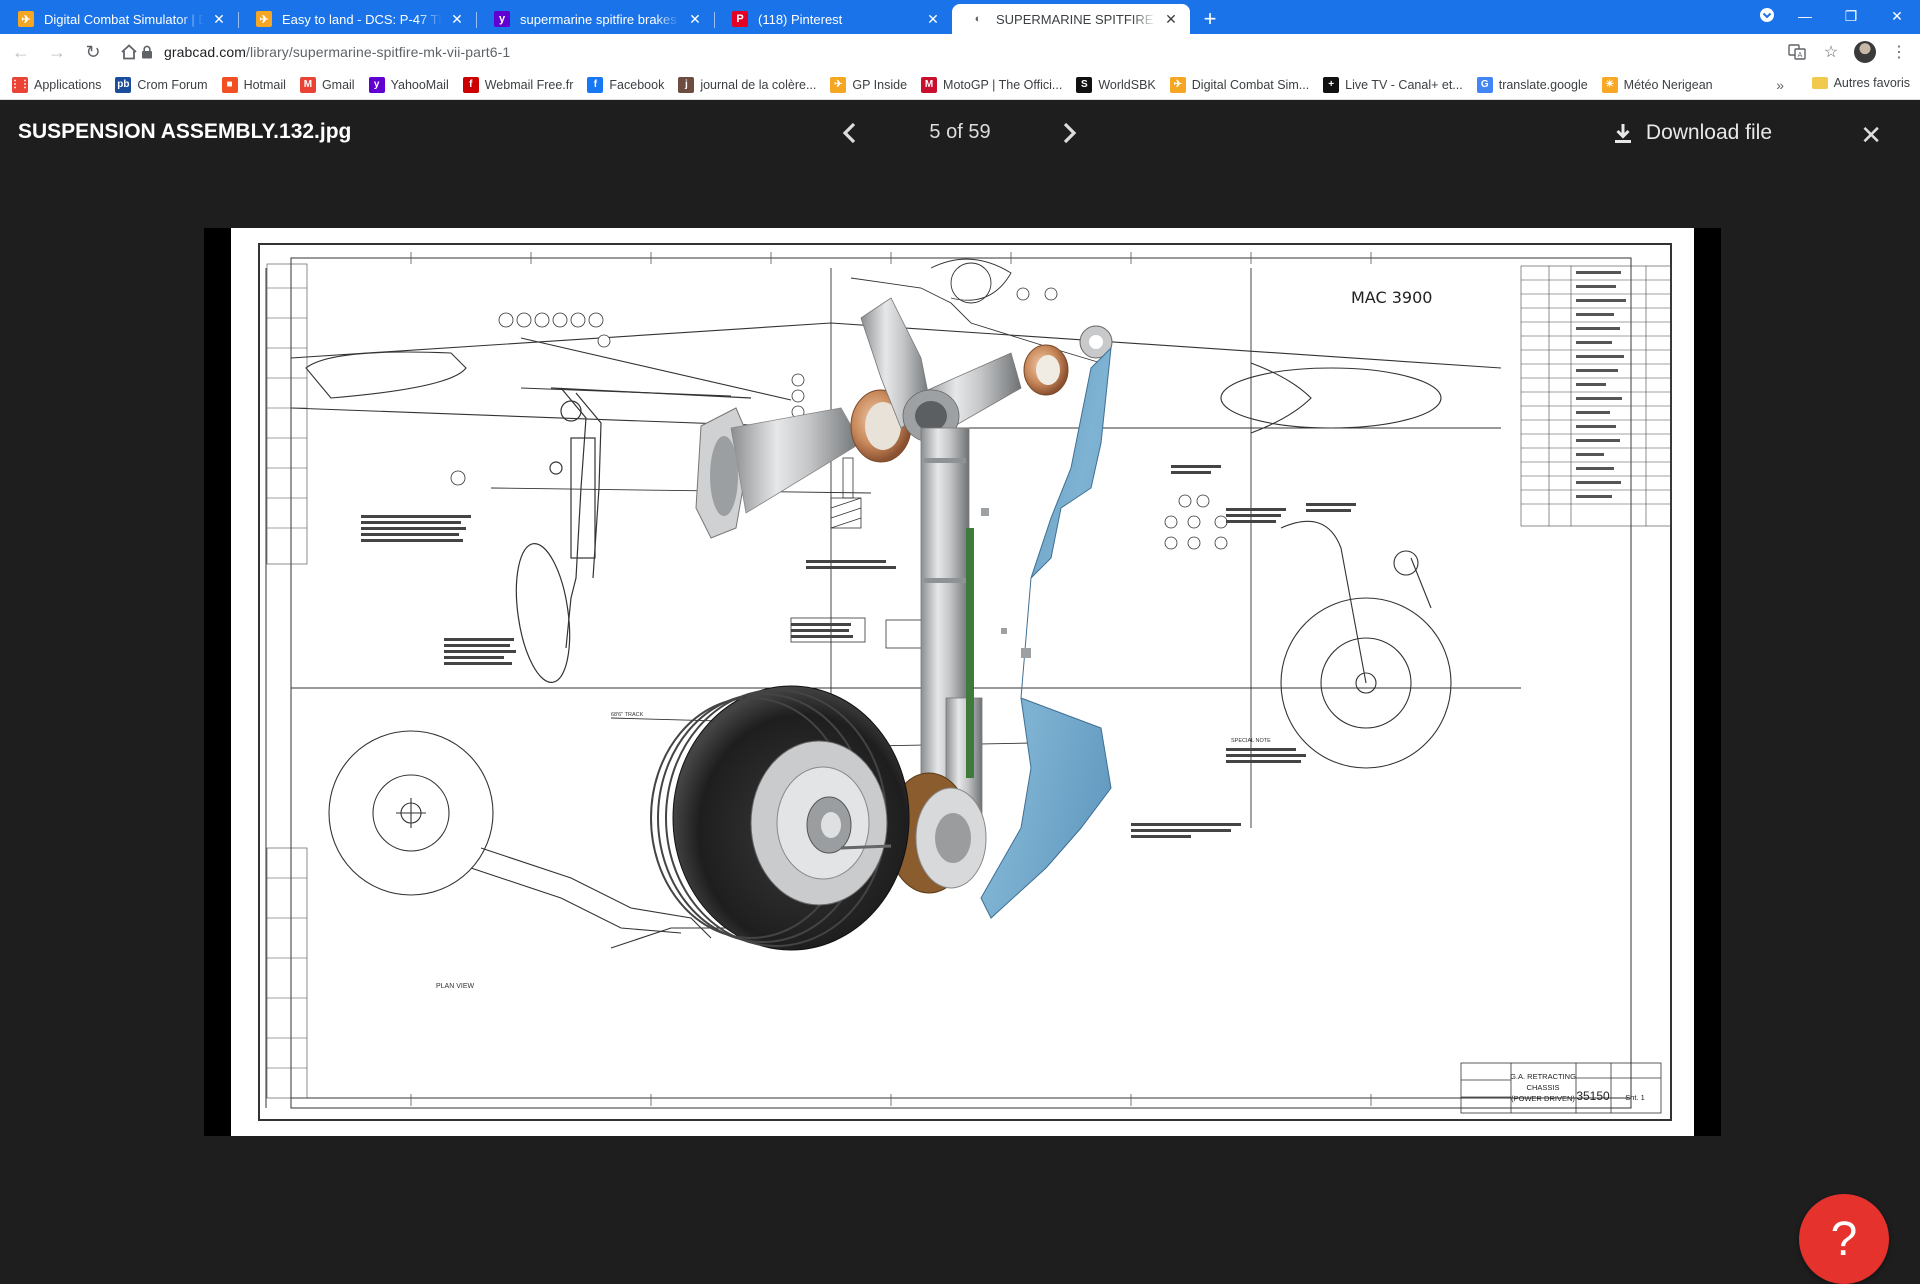  Describe the element at coordinates (849, 133) in the screenshot. I see `previous-image-icon` at that location.